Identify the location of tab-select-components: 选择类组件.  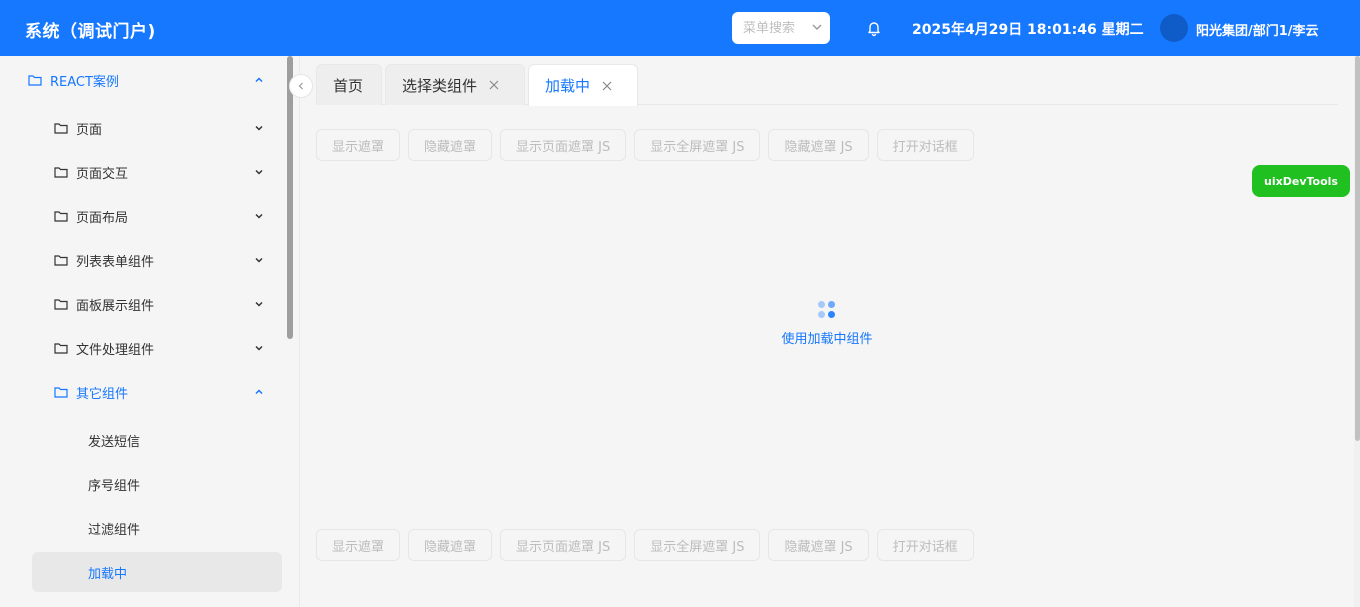
(455, 84).